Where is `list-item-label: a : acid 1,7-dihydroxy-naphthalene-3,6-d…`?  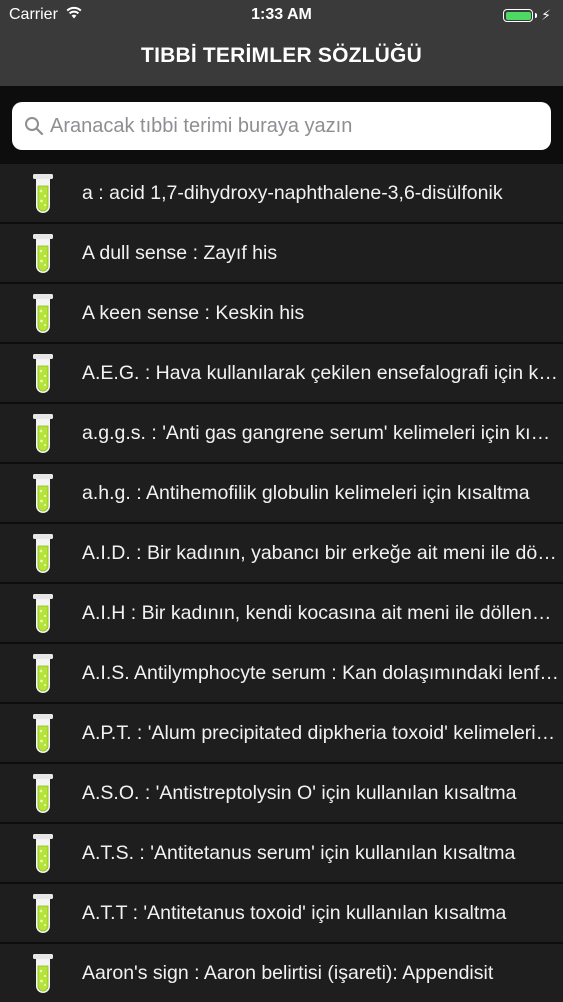
list-item-label: a : acid 1,7-dihydroxy-naphthalene-3,6-d… is located at coordinates (292, 193).